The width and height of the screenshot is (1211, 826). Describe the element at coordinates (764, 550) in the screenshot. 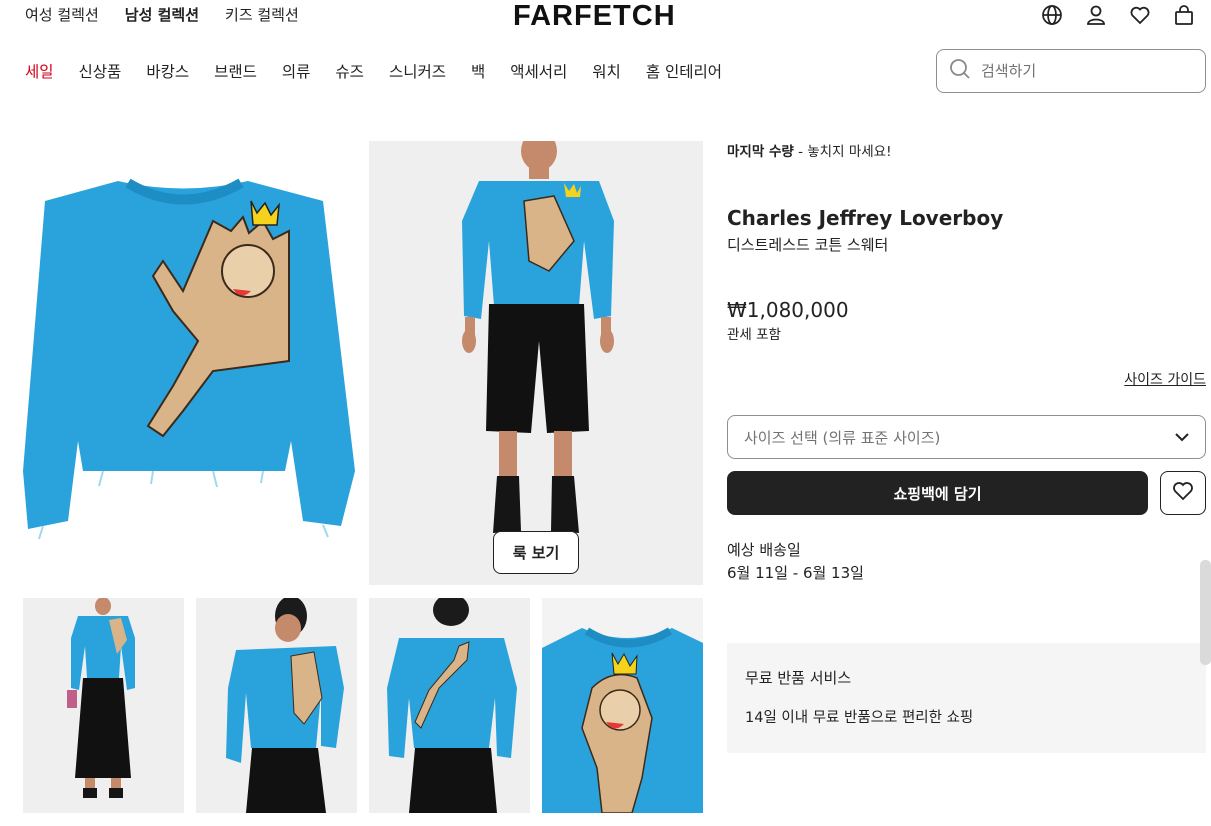

I see `delivery-label: 예상 배송일` at that location.